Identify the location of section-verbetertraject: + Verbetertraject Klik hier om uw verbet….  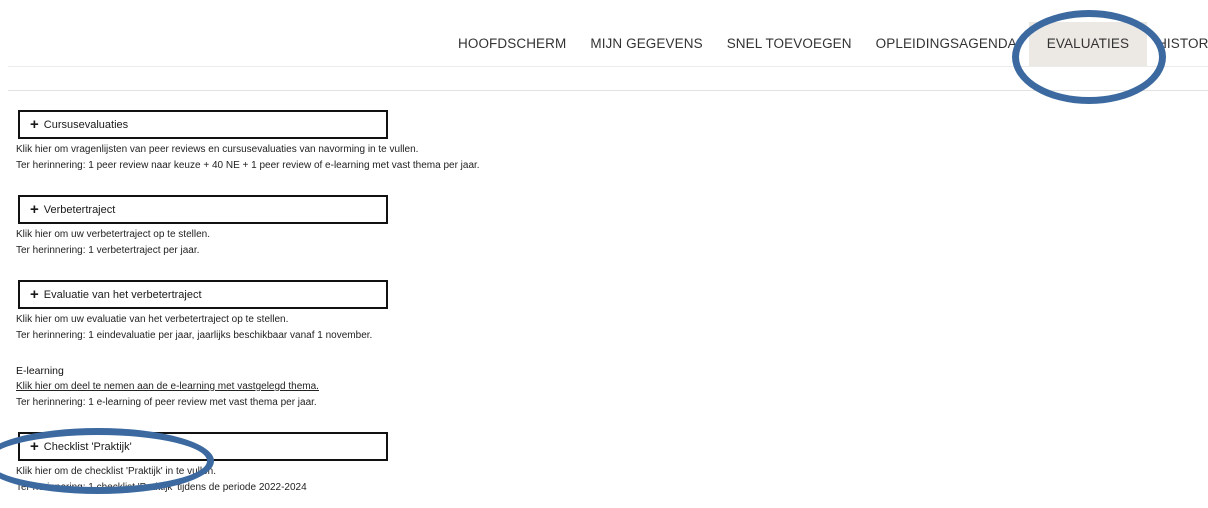
(367, 227).